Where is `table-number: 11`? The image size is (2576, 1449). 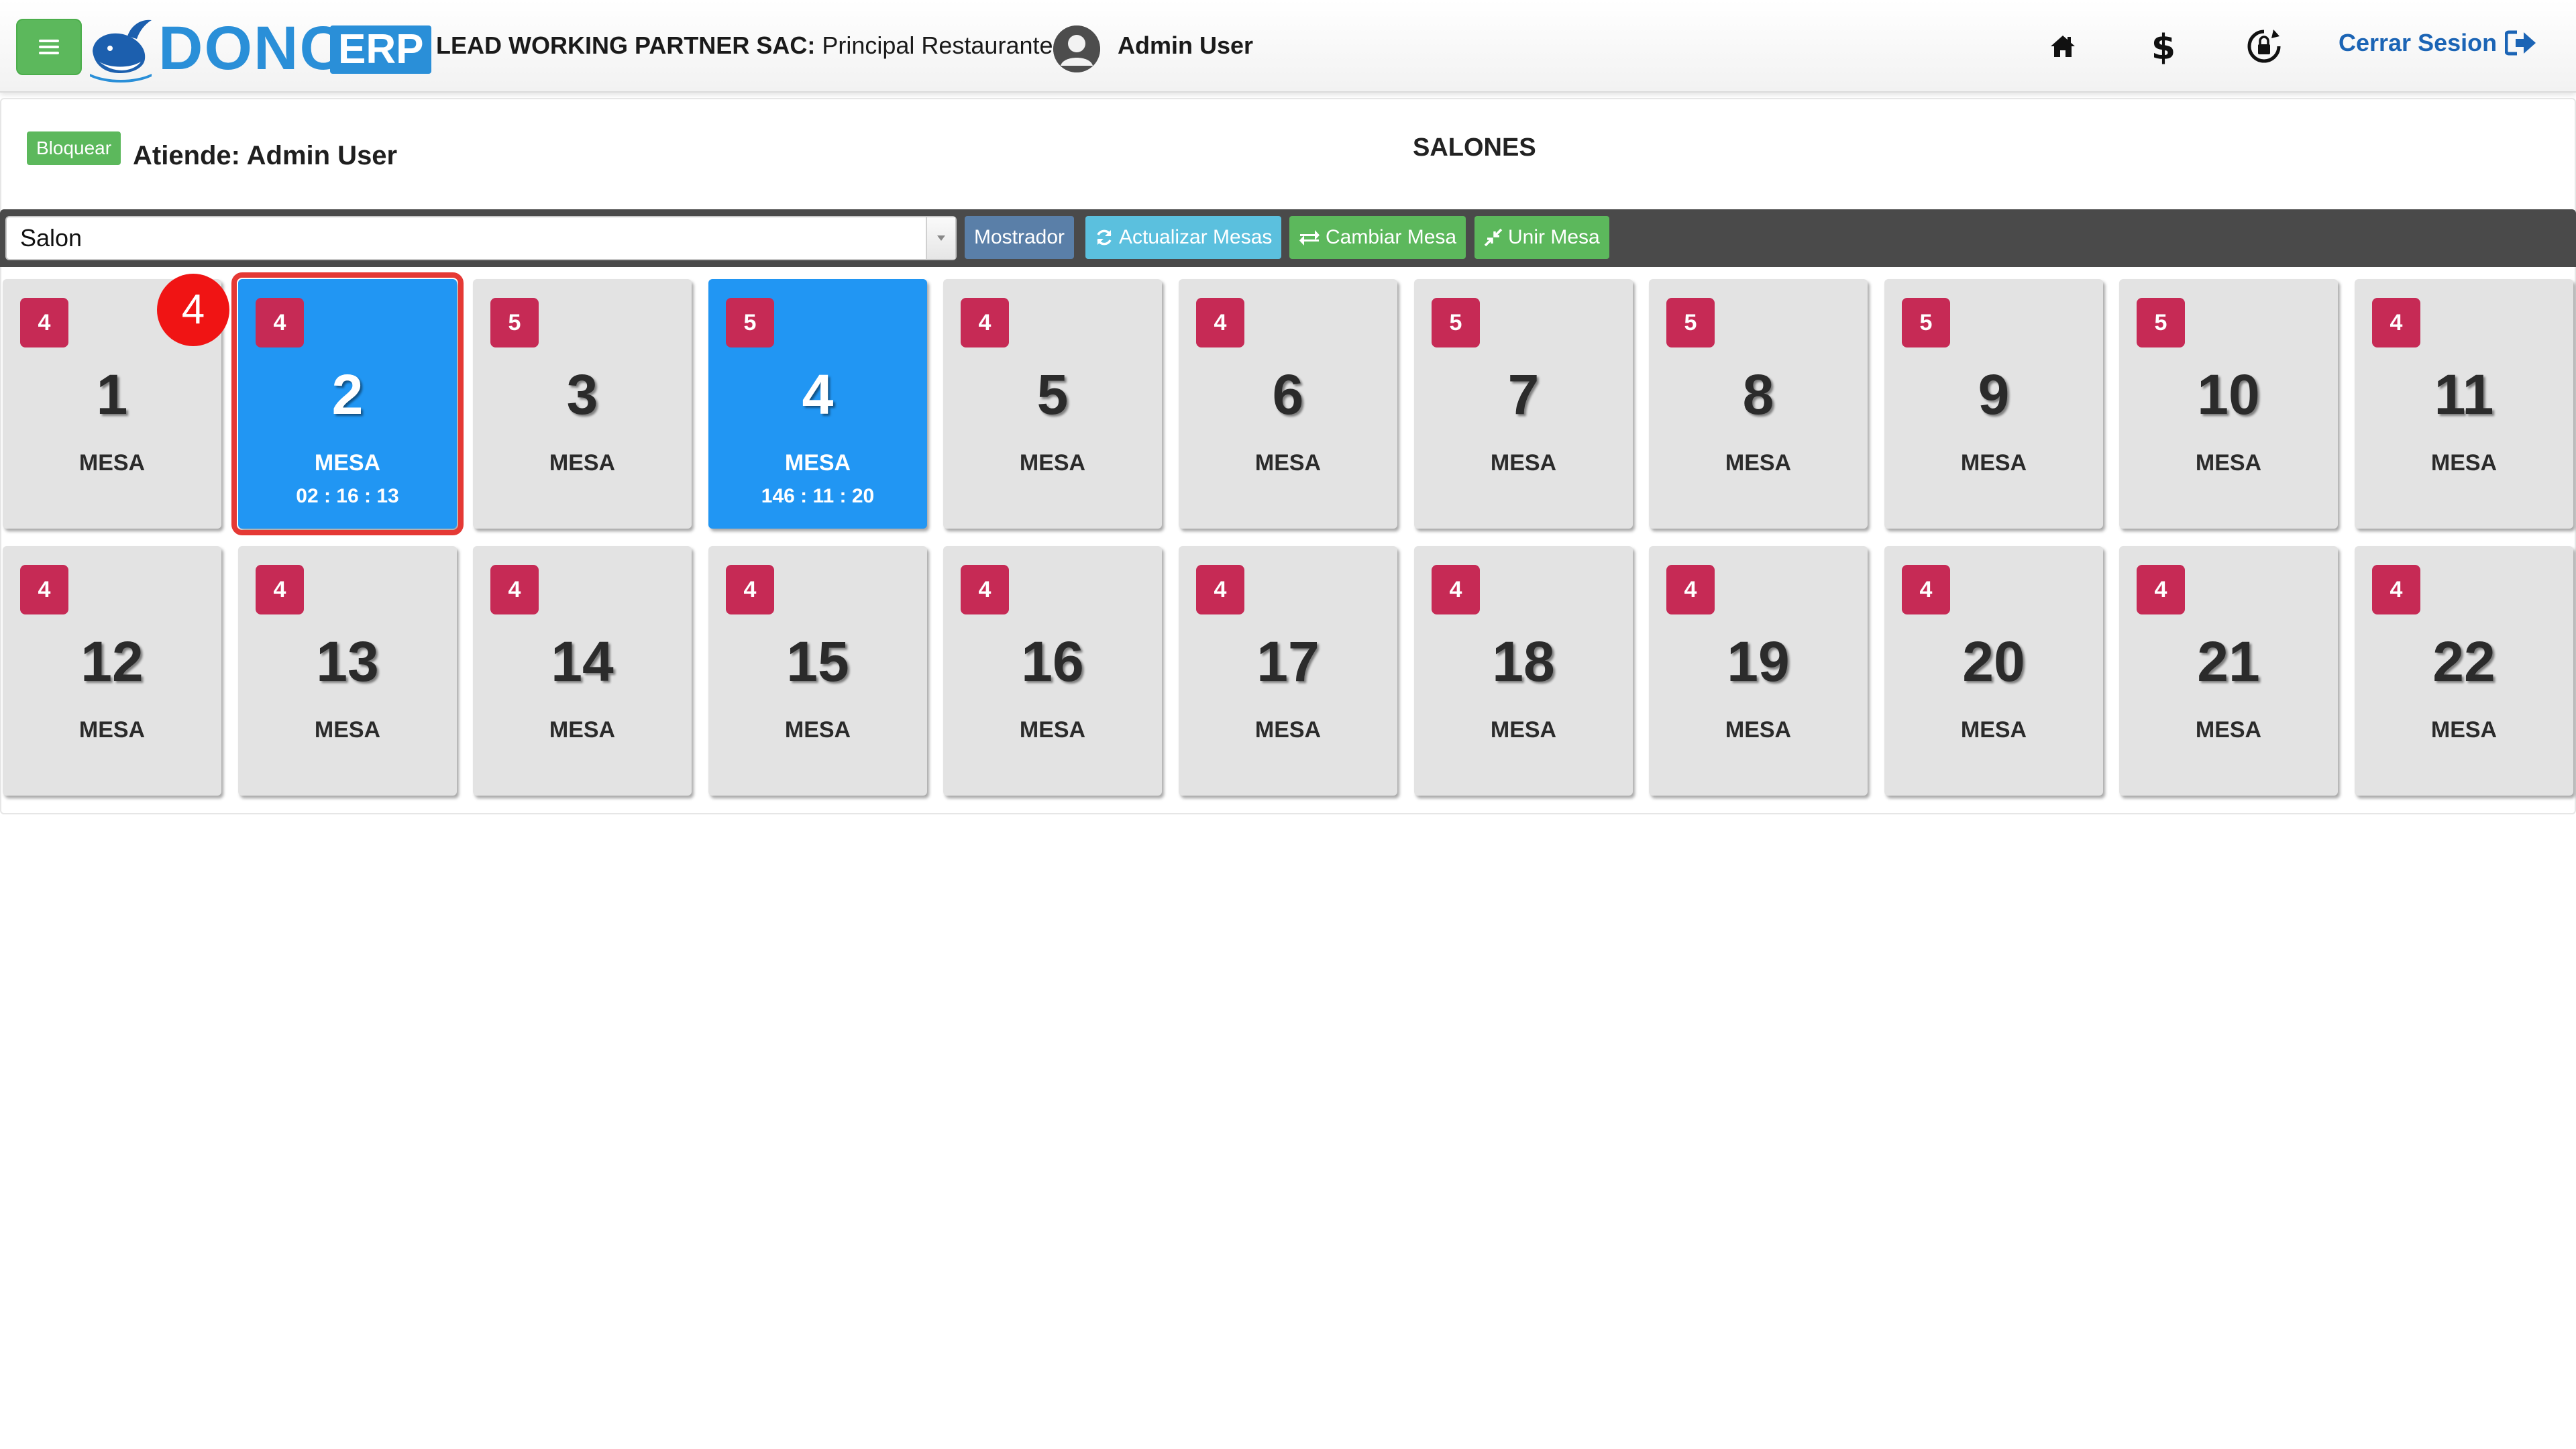
table-number: 11 is located at coordinates (2464, 394).